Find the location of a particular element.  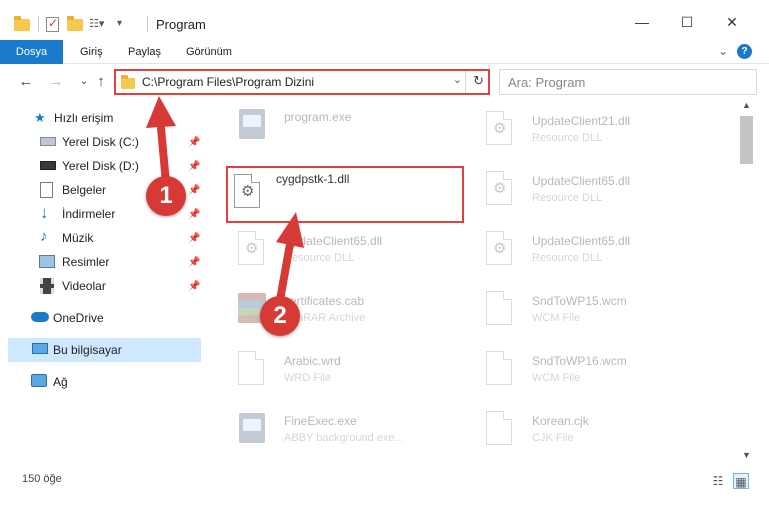

status-bar: 150 öğe ☷ ▦ is located at coordinates (384, 484).